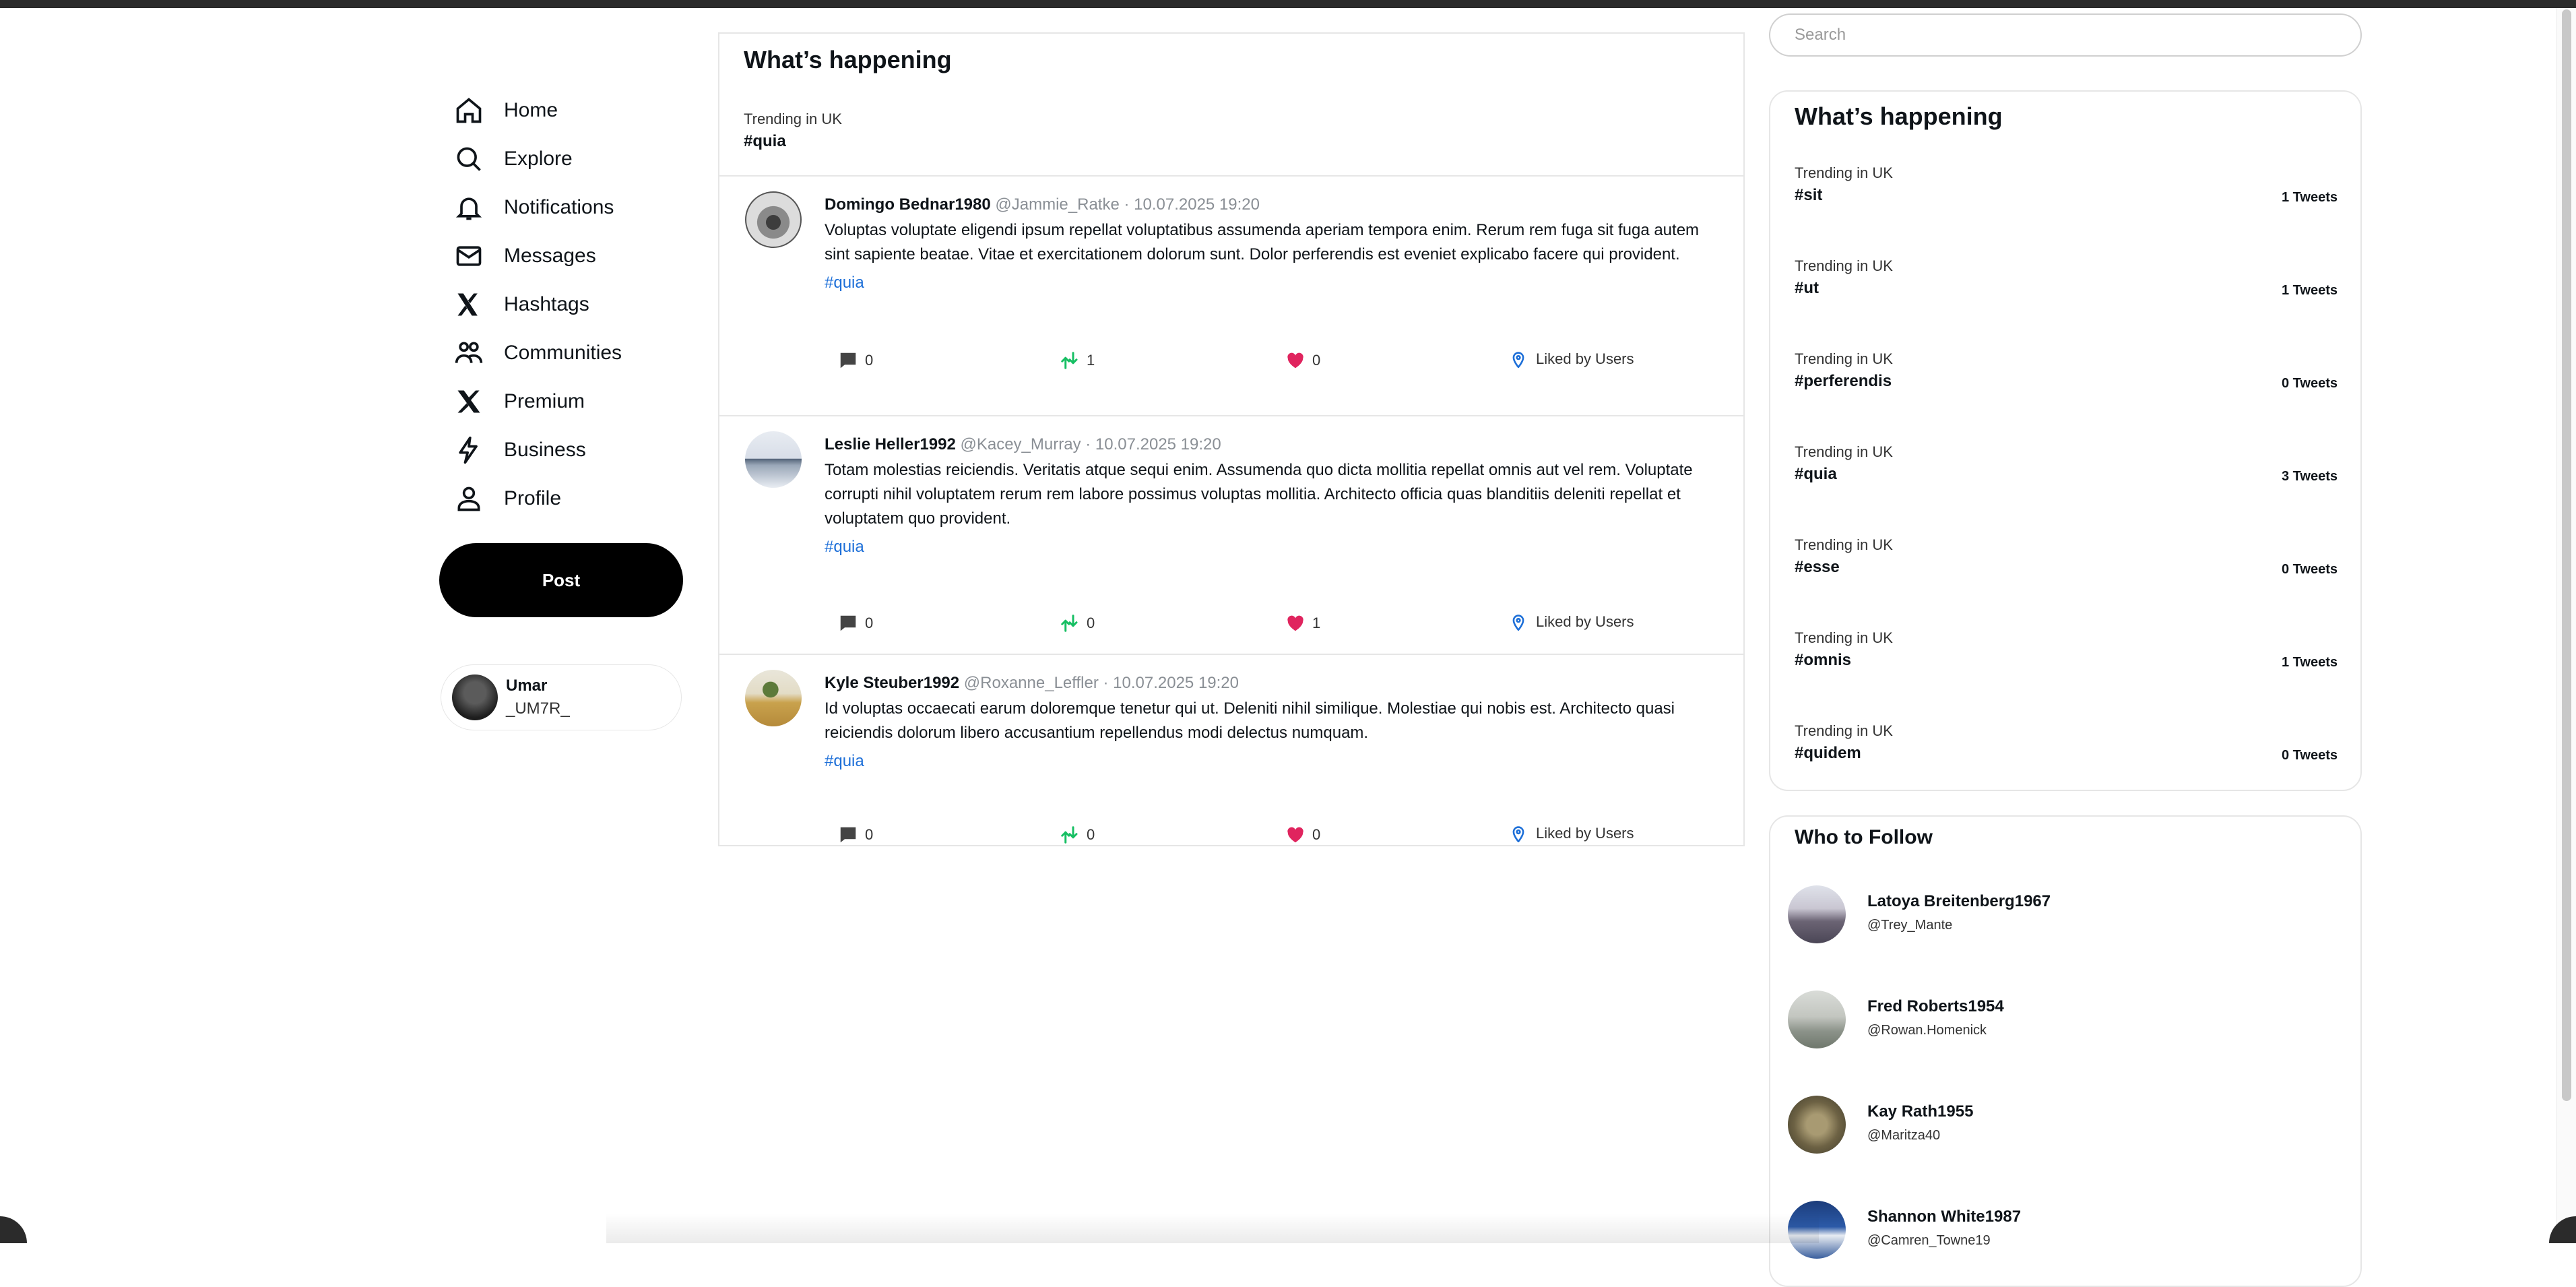 This screenshot has height=1287, width=2576. Describe the element at coordinates (527, 686) in the screenshot. I see `user-name: Umar` at that location.